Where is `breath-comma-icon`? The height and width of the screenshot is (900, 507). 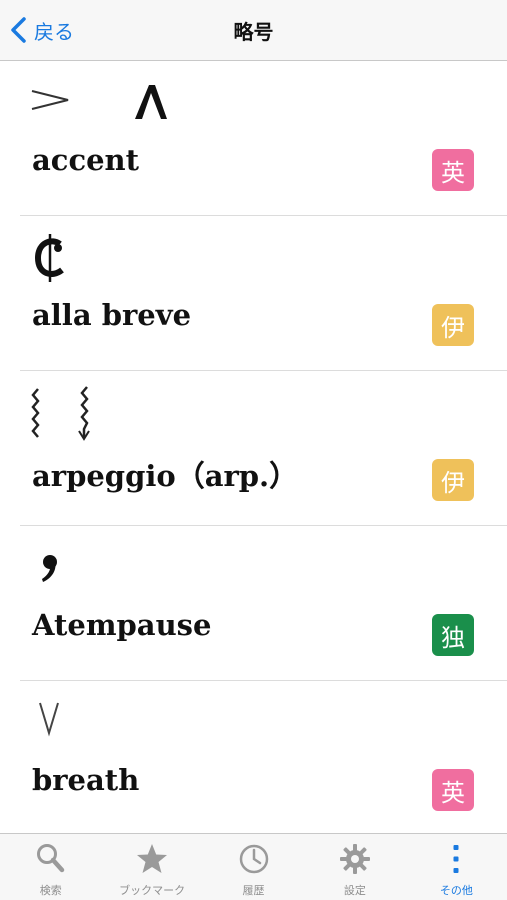
breath-comma-icon is located at coordinates (49, 568).